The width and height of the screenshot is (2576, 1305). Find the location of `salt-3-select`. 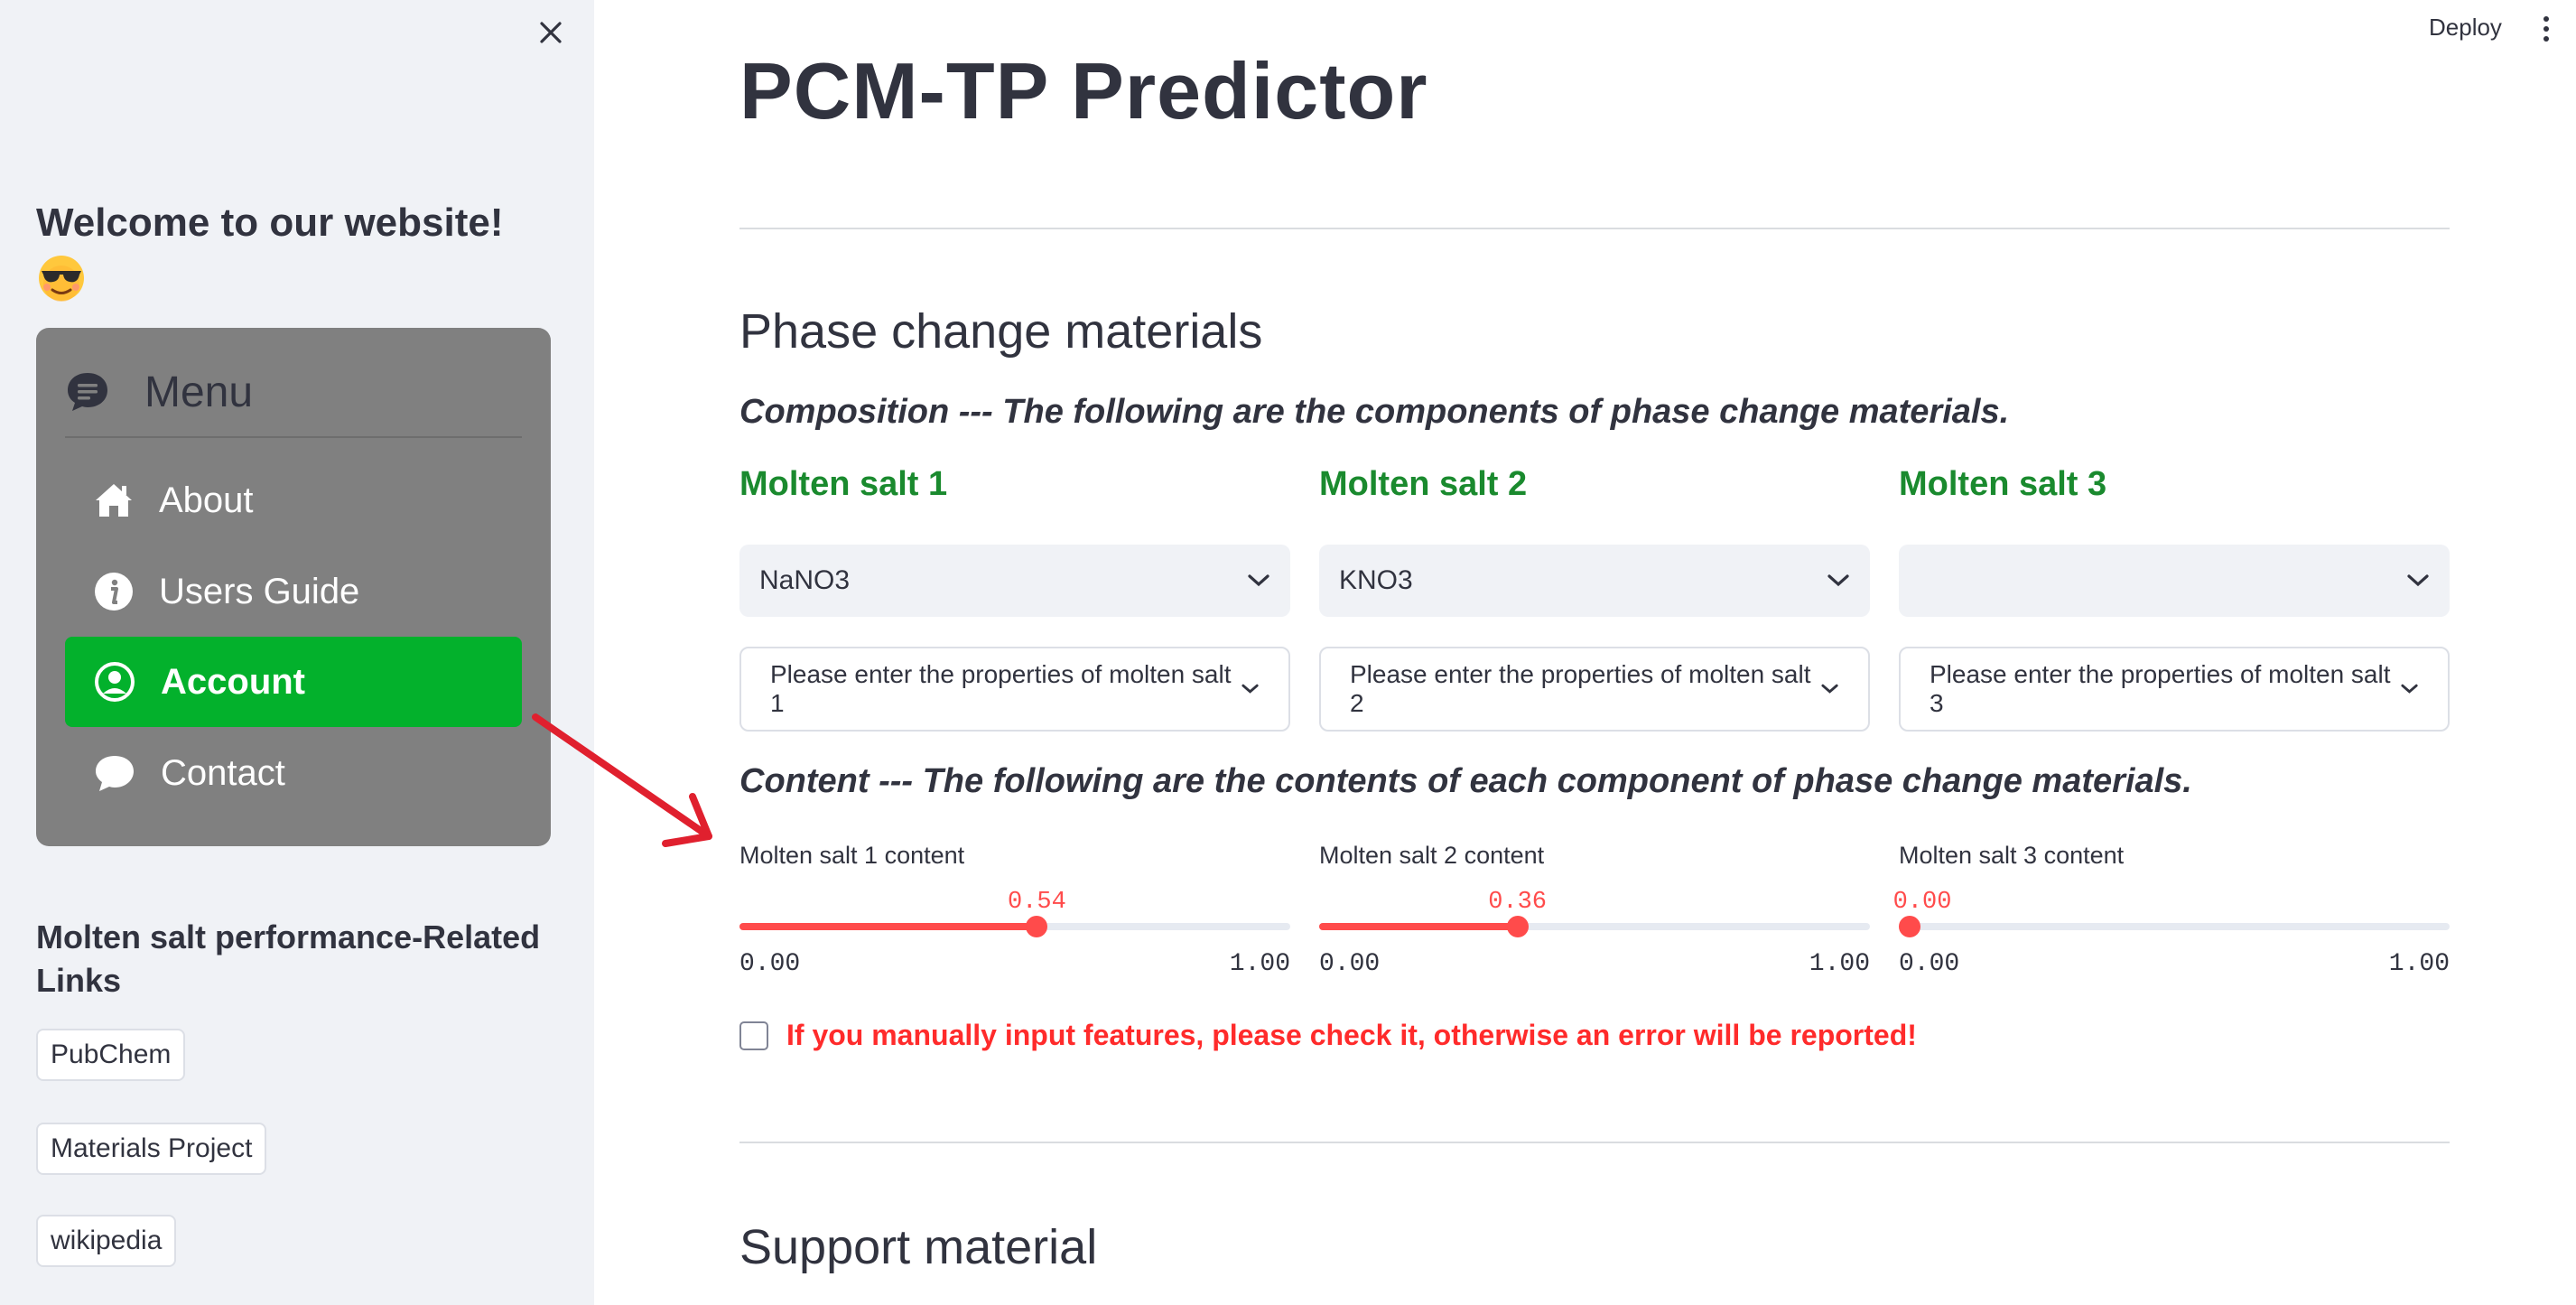

salt-3-select is located at coordinates (2174, 581).